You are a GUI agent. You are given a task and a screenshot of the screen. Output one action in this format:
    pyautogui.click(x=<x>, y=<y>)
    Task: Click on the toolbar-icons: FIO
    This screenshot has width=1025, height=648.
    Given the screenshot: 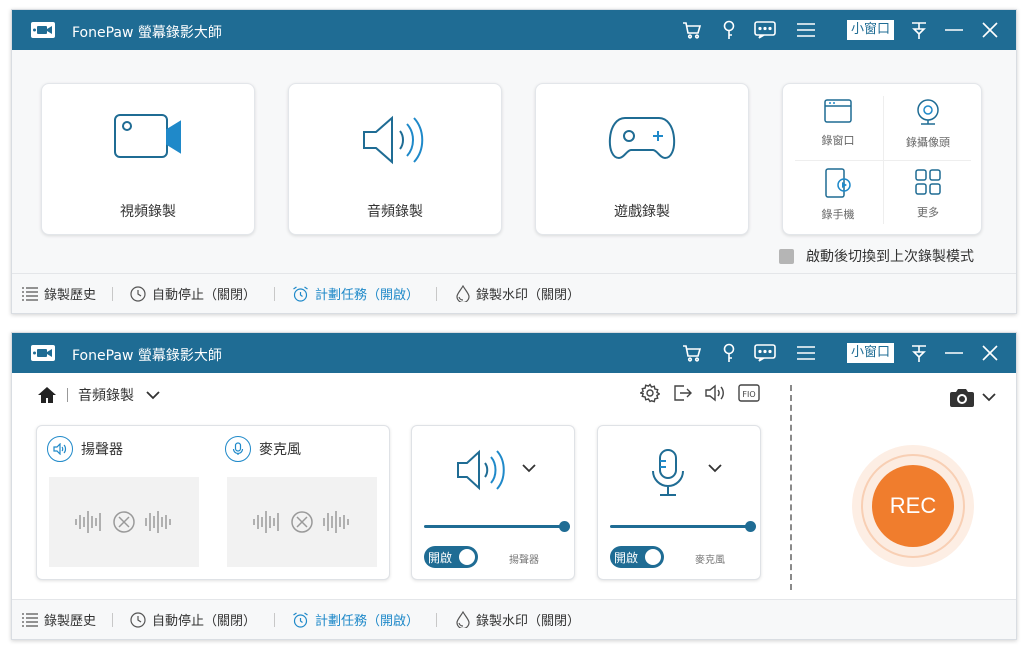 What is the action you would take?
    pyautogui.click(x=700, y=393)
    